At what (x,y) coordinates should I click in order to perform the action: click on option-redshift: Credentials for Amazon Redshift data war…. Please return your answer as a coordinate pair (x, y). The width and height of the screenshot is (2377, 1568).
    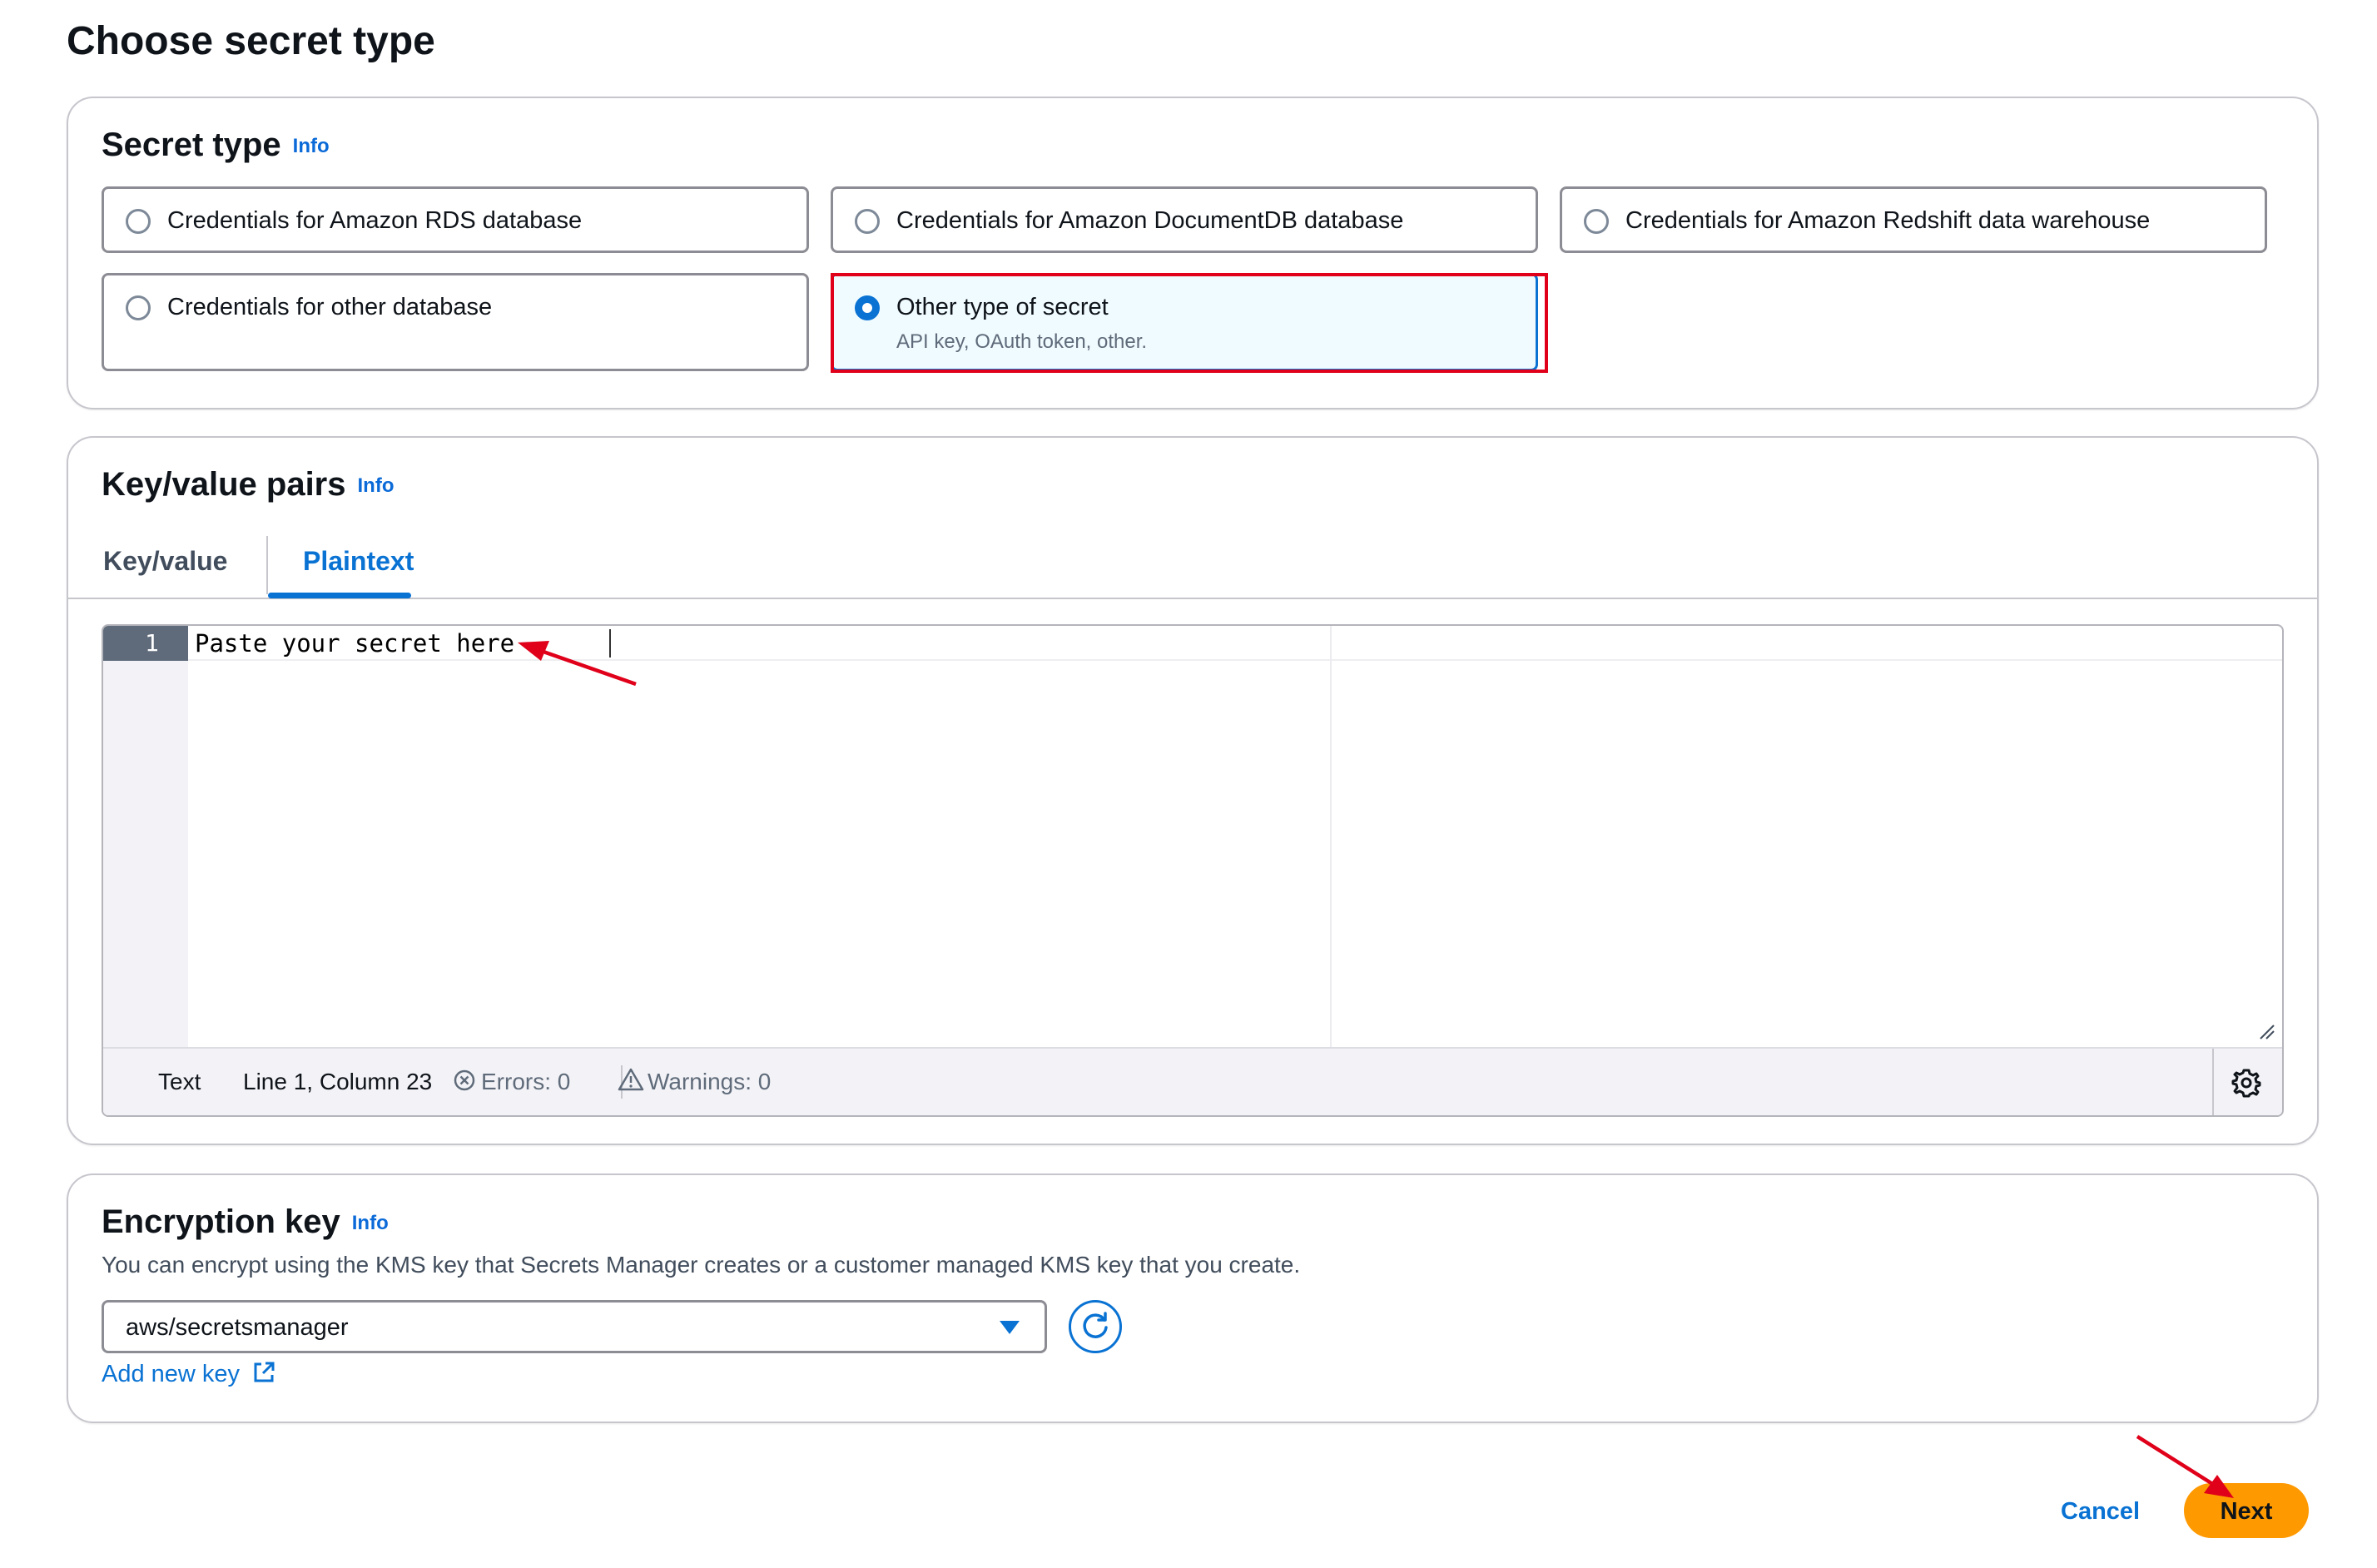
    Looking at the image, I should click on (1913, 219).